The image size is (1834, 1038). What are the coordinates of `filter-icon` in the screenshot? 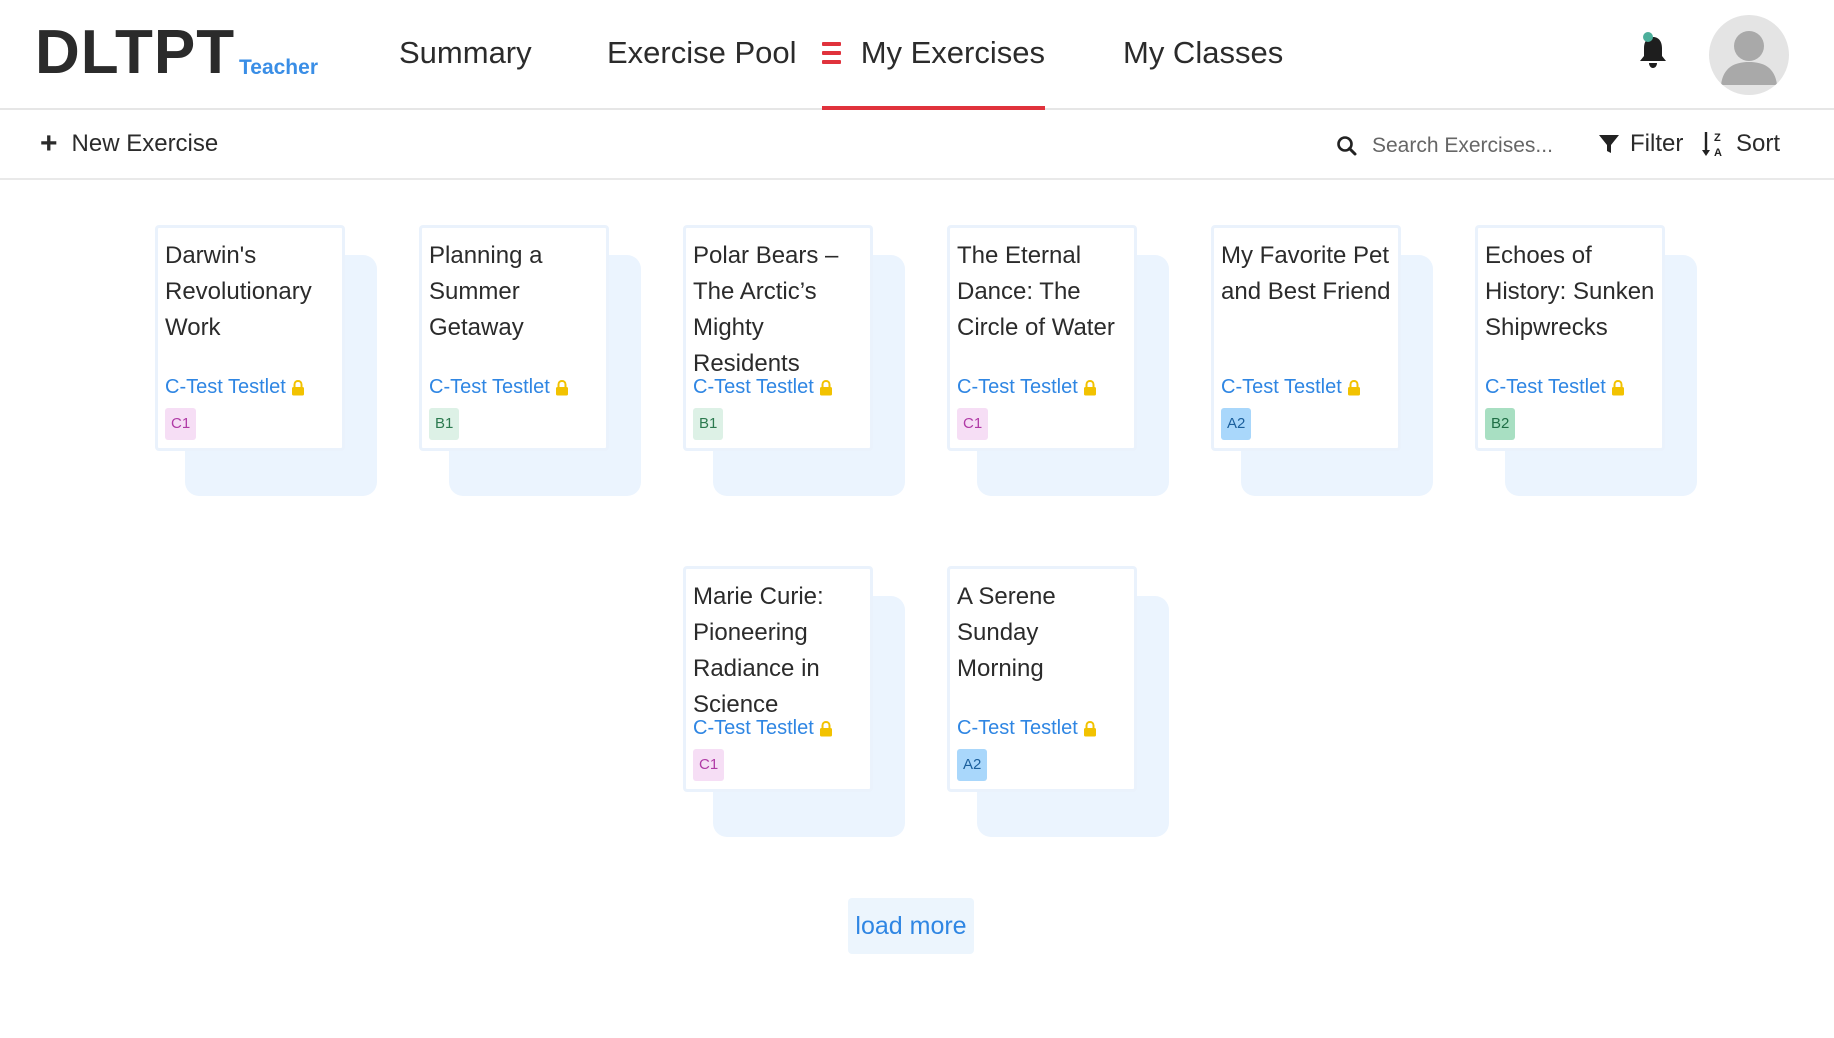 It's located at (1609, 144).